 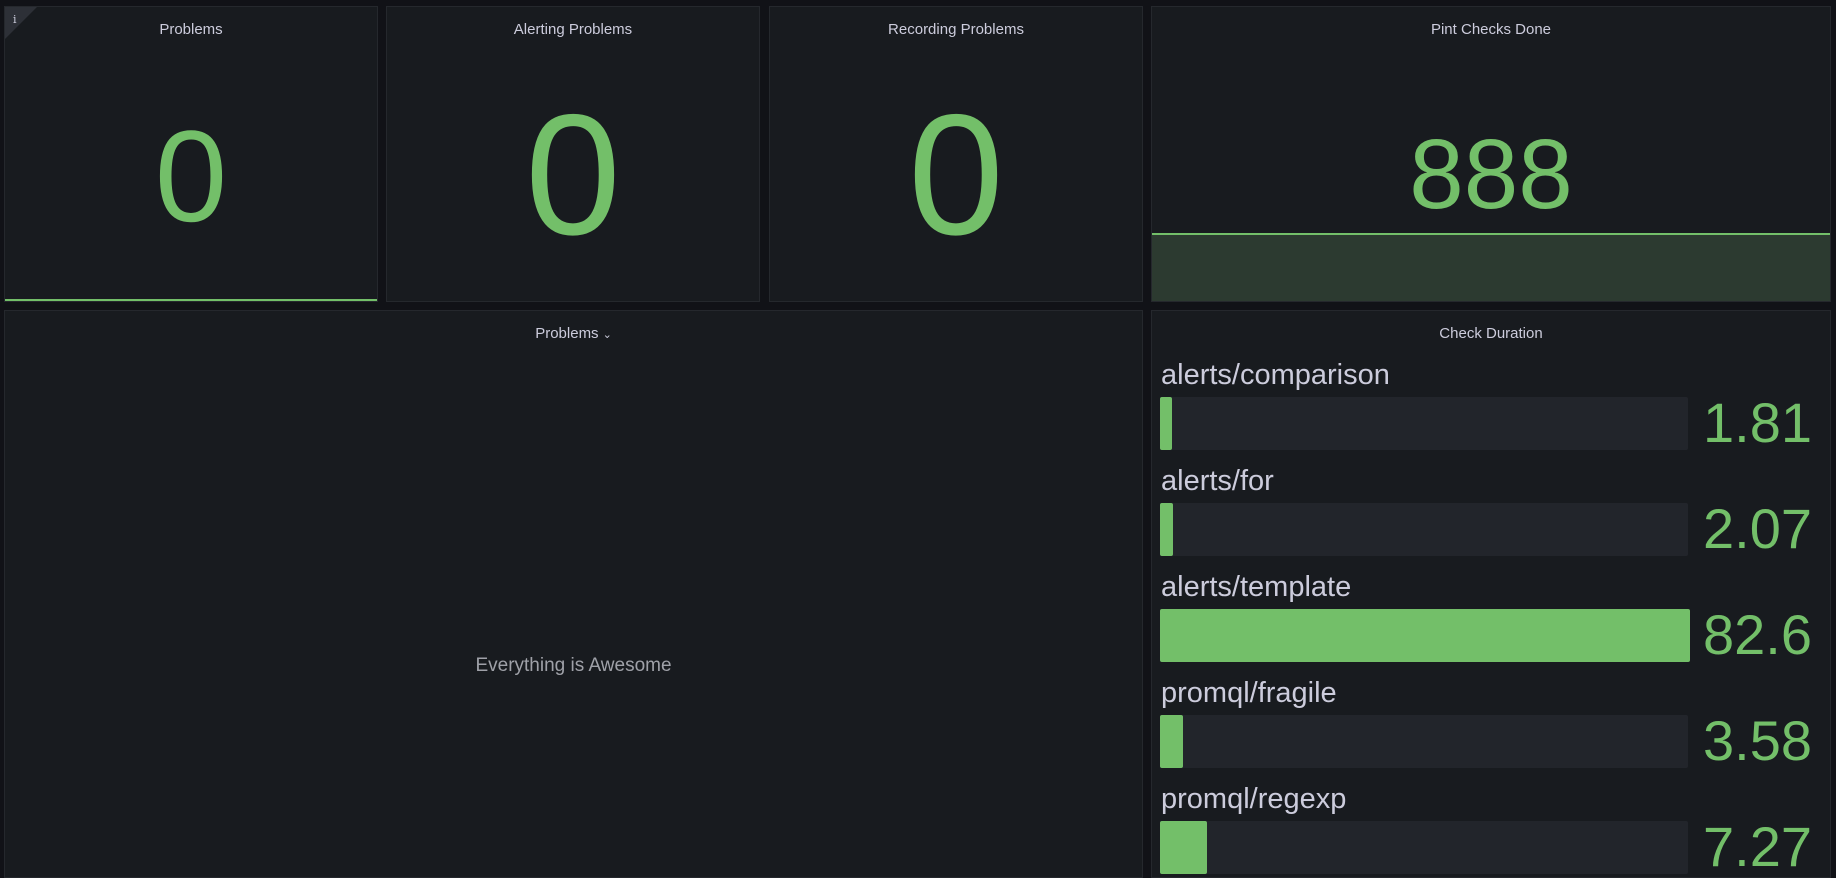 I want to click on bar-gauge-row: promql/fragile 3.58, so click(x=1486, y=728).